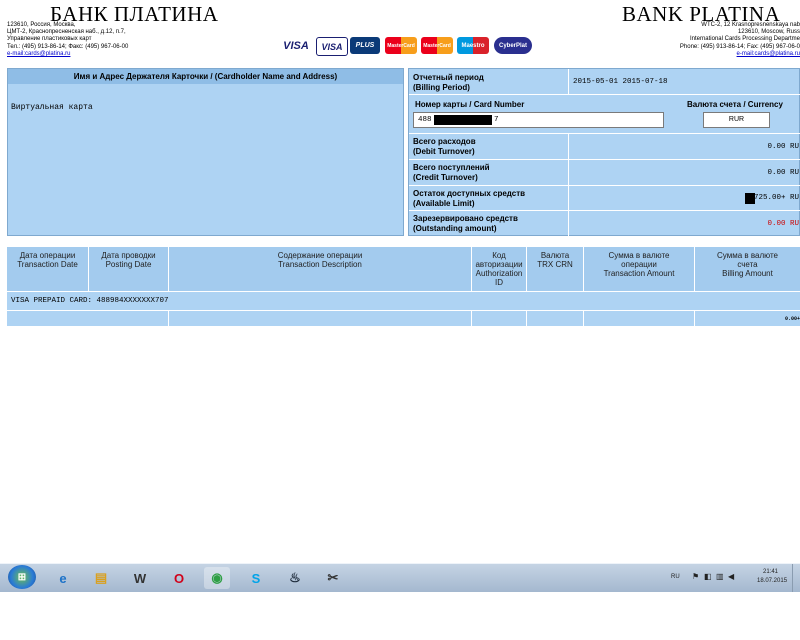  I want to click on world-of-tanks-icon: W, so click(140, 578).